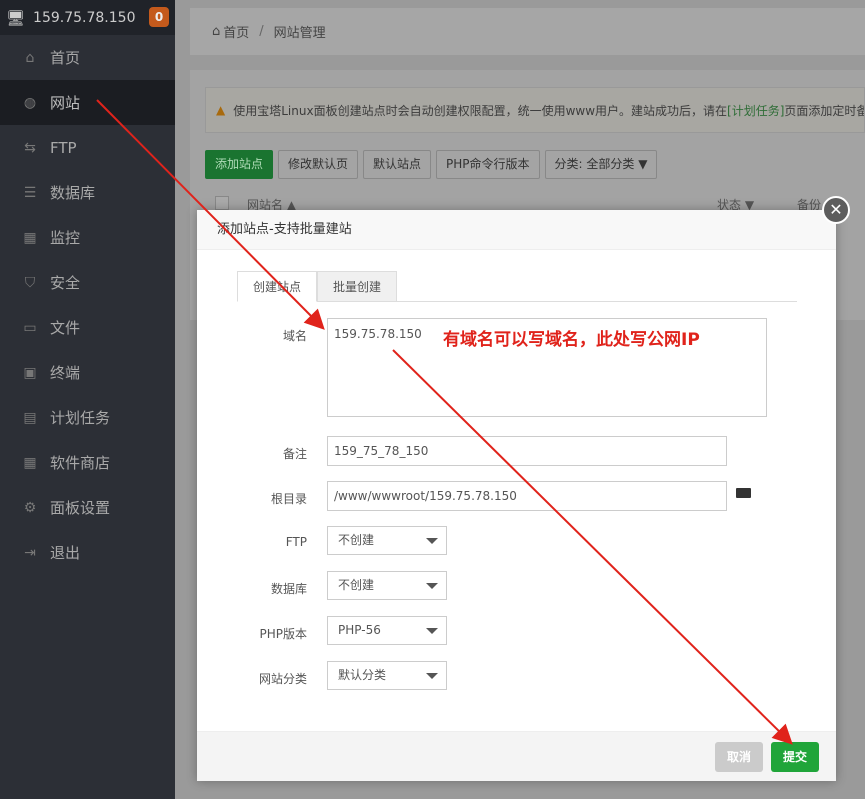  I want to click on breadcrumb: ⌂ 首页 / 网站管理, so click(527, 31).